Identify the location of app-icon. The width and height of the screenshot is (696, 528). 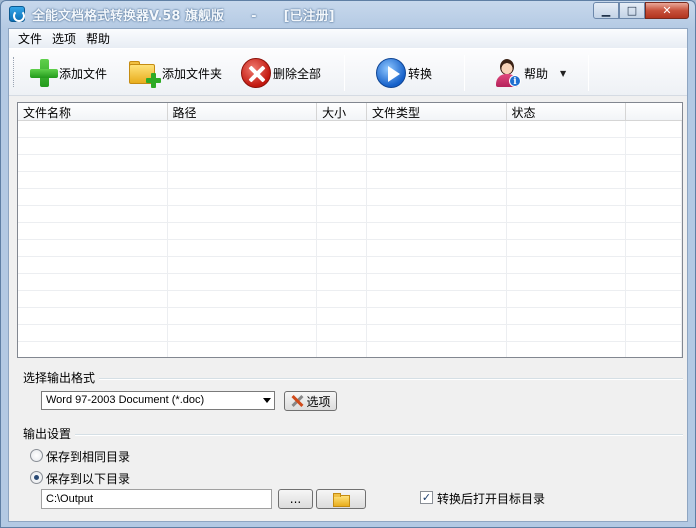
(17, 14).